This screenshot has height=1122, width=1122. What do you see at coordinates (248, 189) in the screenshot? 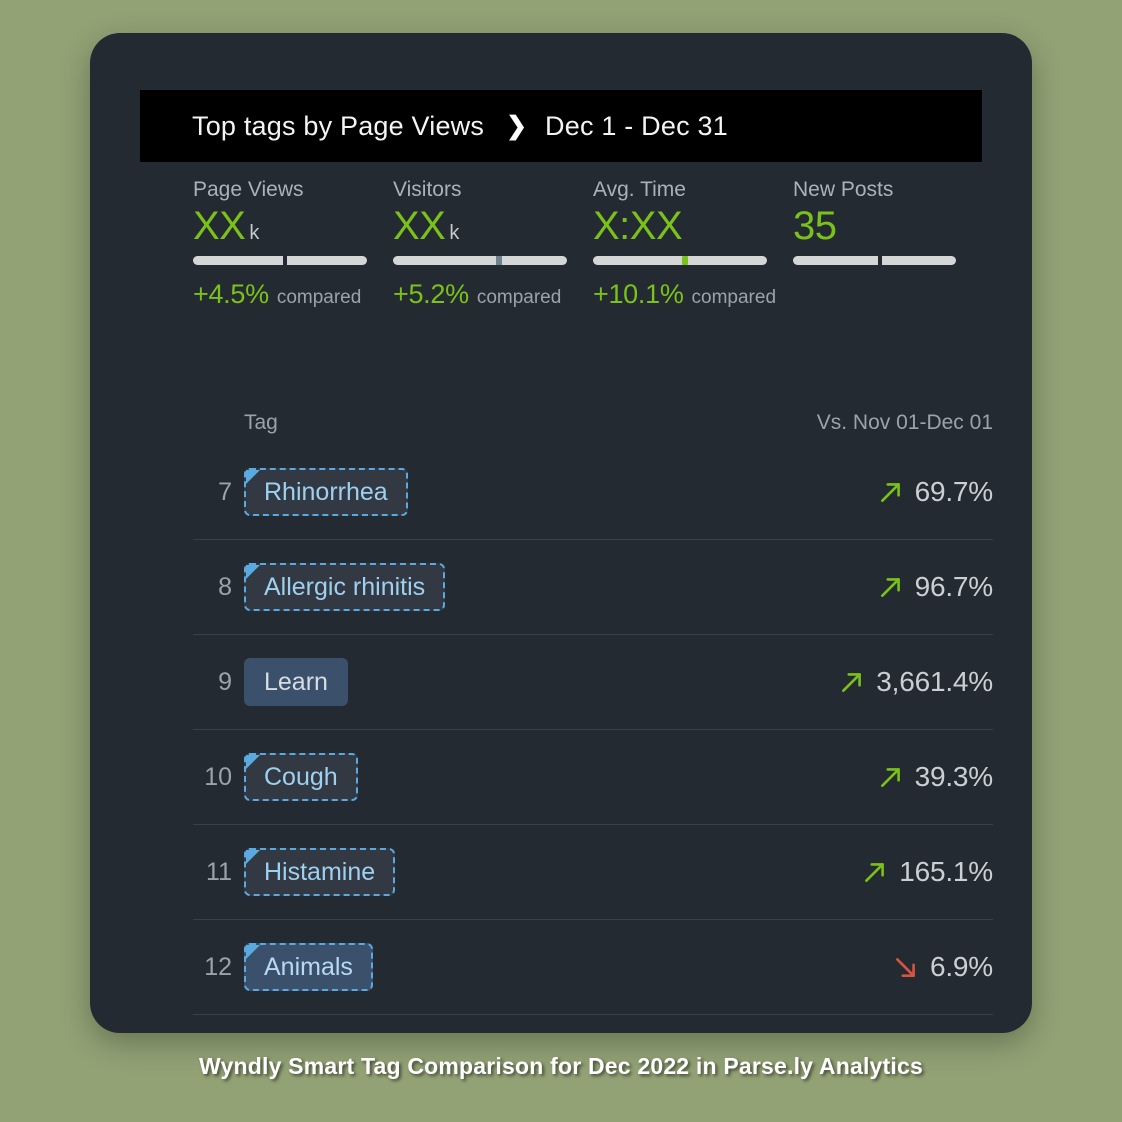
I see `metric-label: Page Views` at bounding box center [248, 189].